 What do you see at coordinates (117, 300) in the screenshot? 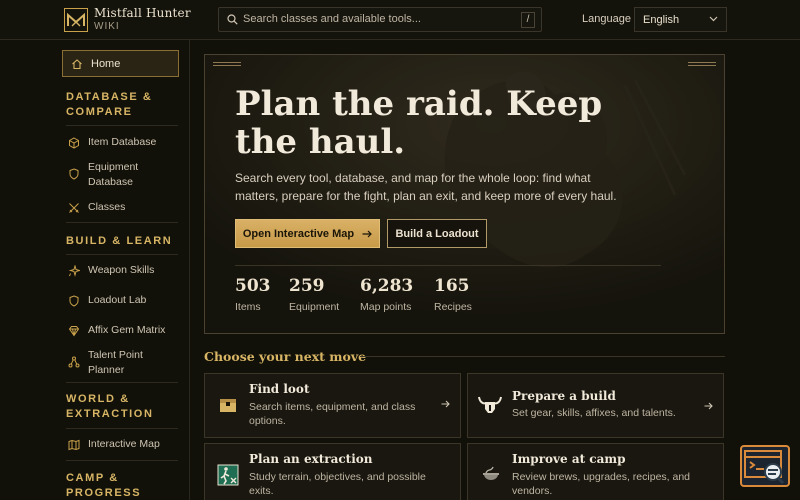
I see `sidebar-item-label: Loadout Lab` at bounding box center [117, 300].